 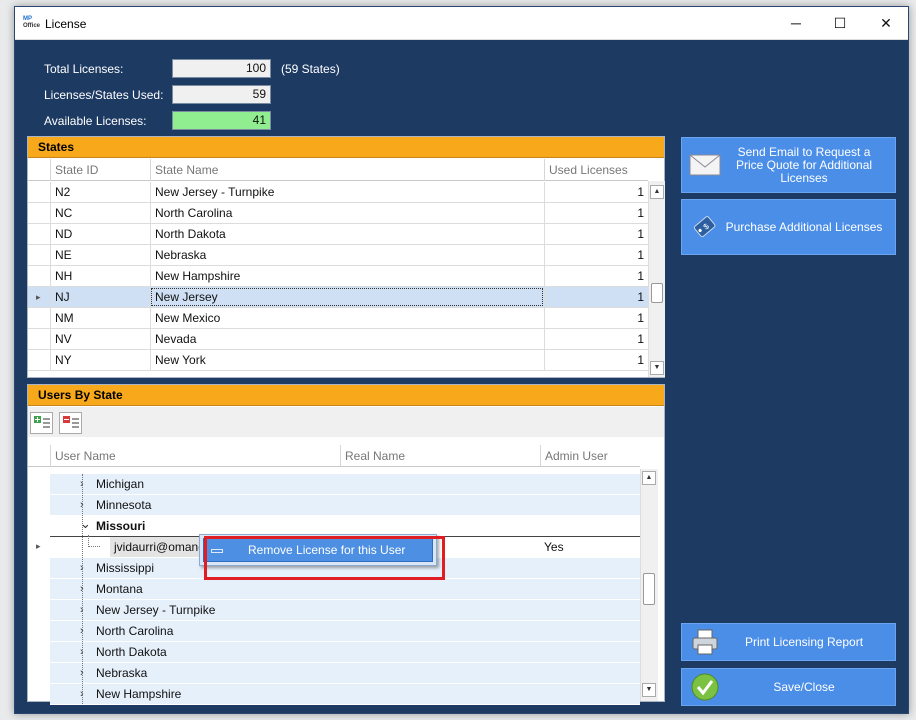 I want to click on state-node-label: Nebraska, so click(x=122, y=673).